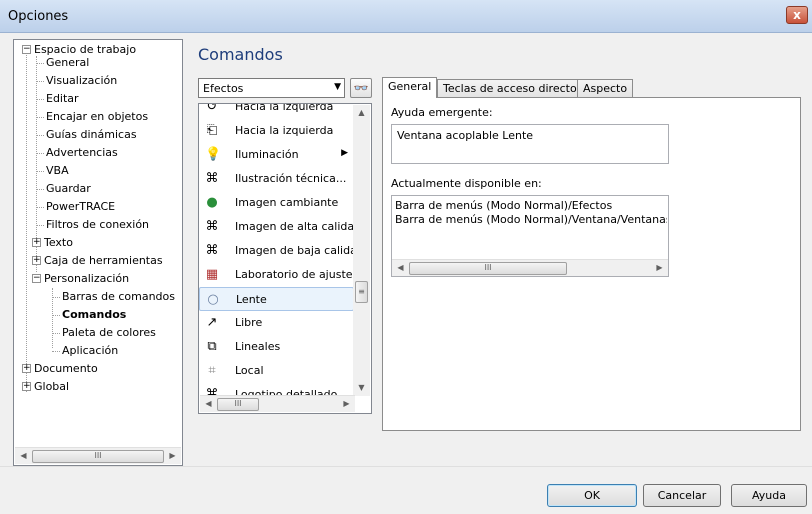  What do you see at coordinates (337, 87) in the screenshot?
I see `chevron-down-icon: ▼` at bounding box center [337, 87].